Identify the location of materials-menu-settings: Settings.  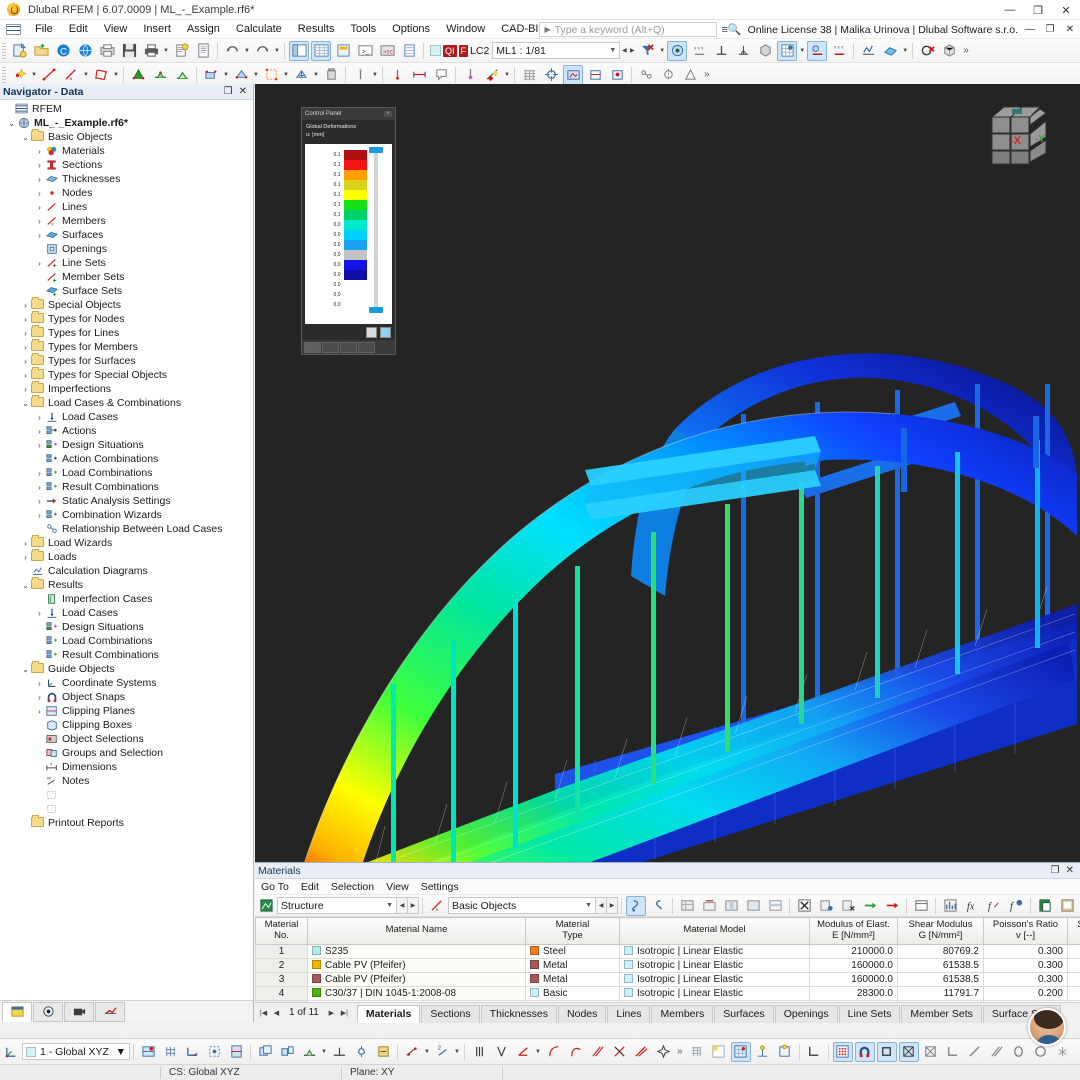
(440, 887).